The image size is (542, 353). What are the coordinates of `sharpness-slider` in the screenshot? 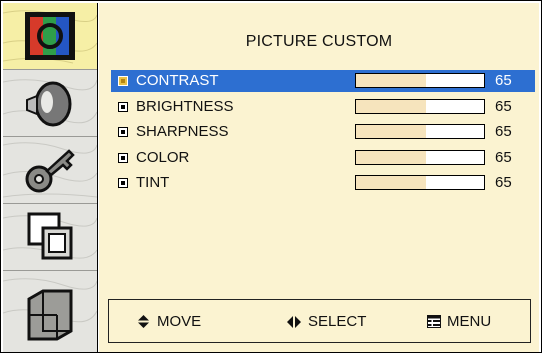 It's located at (420, 131).